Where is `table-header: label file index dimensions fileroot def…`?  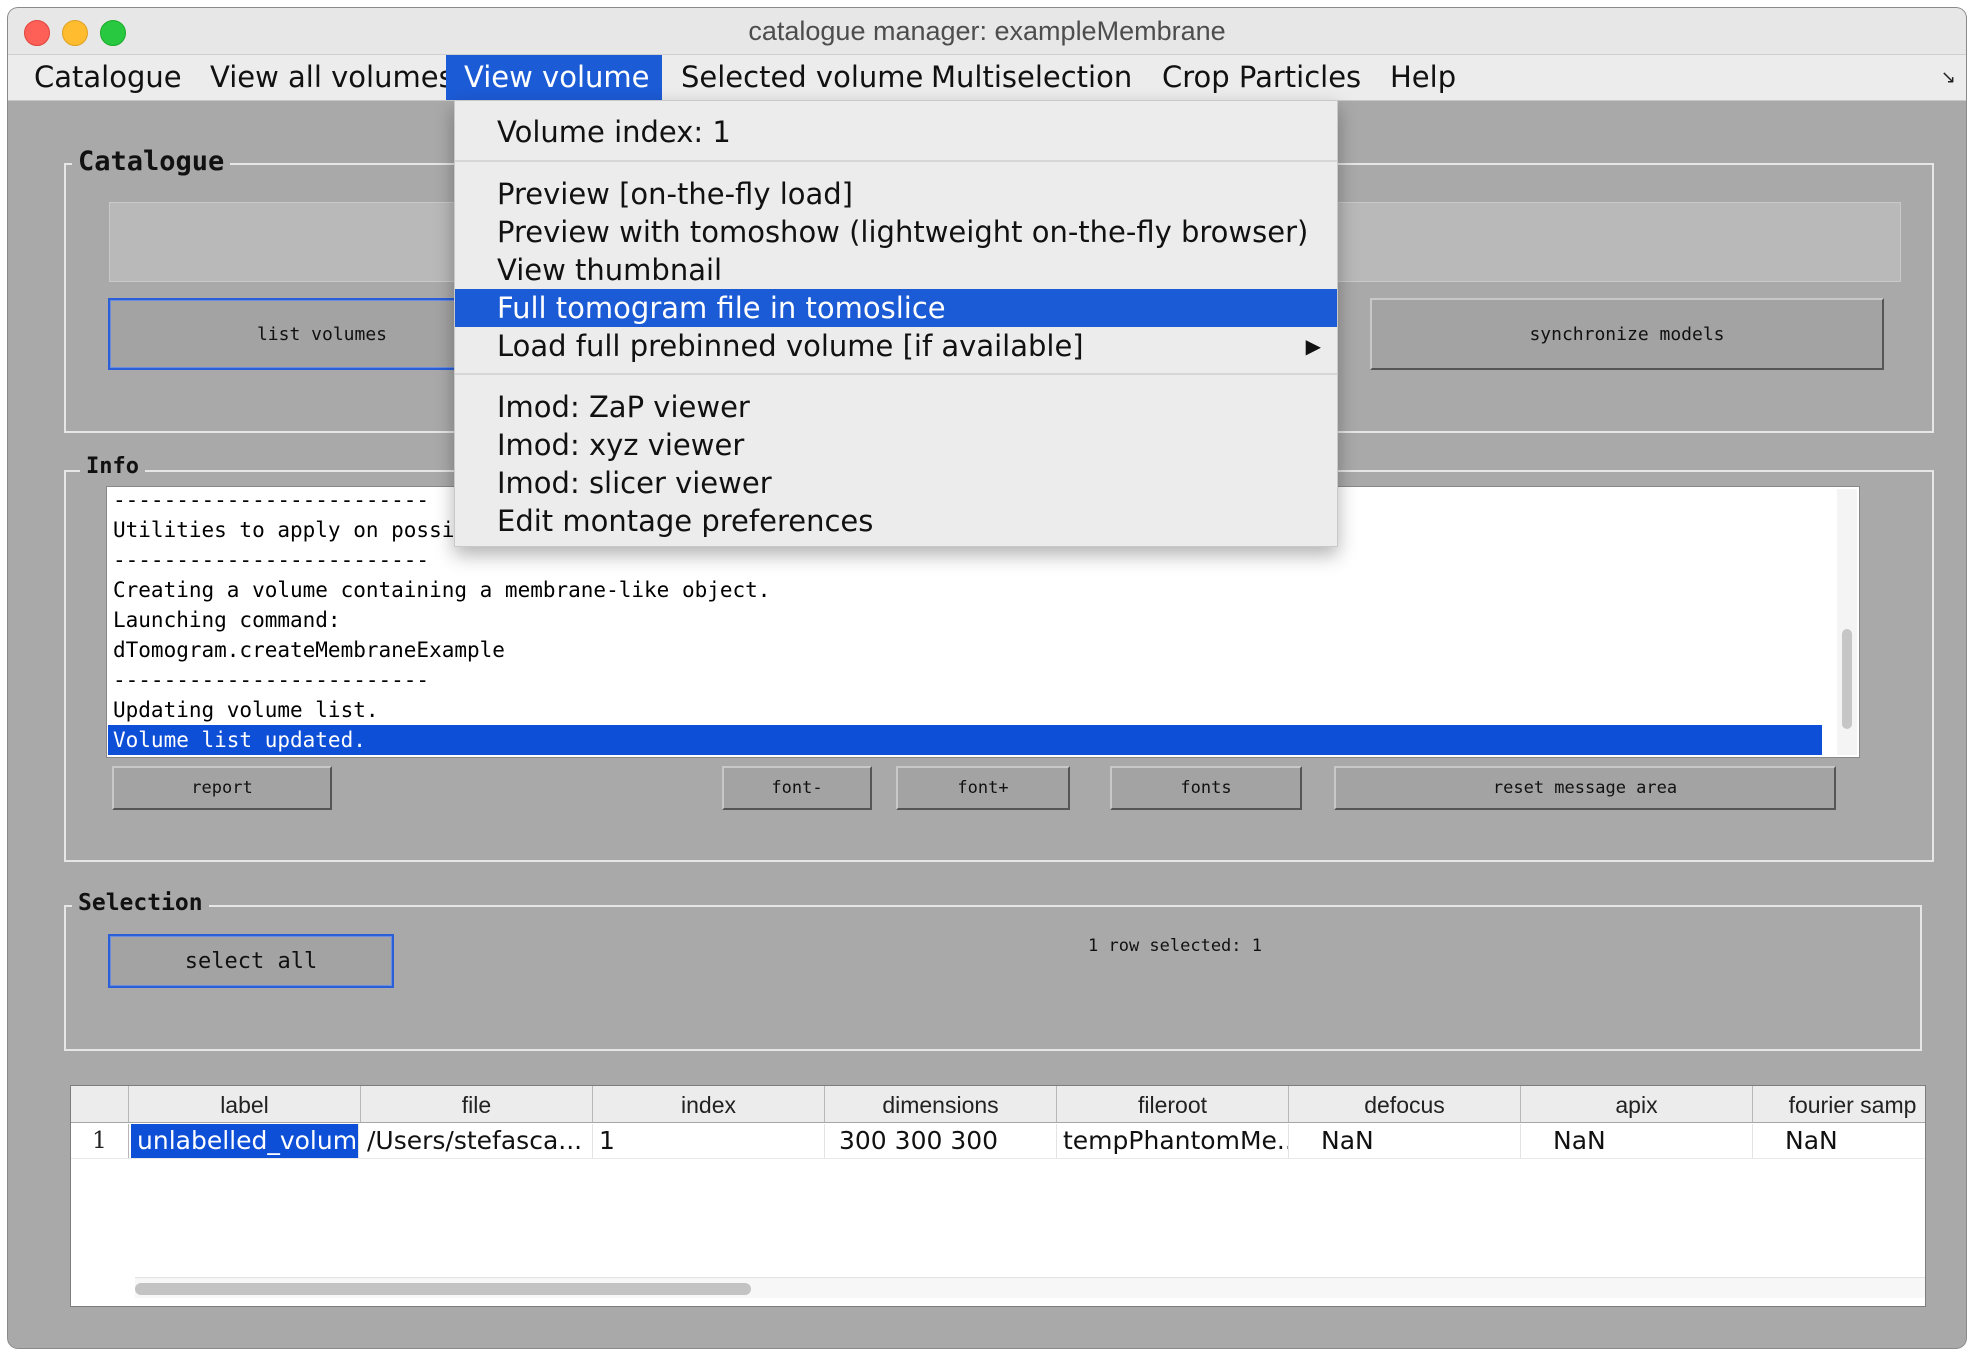 table-header: label file index dimensions fileroot def… is located at coordinates (998, 1104).